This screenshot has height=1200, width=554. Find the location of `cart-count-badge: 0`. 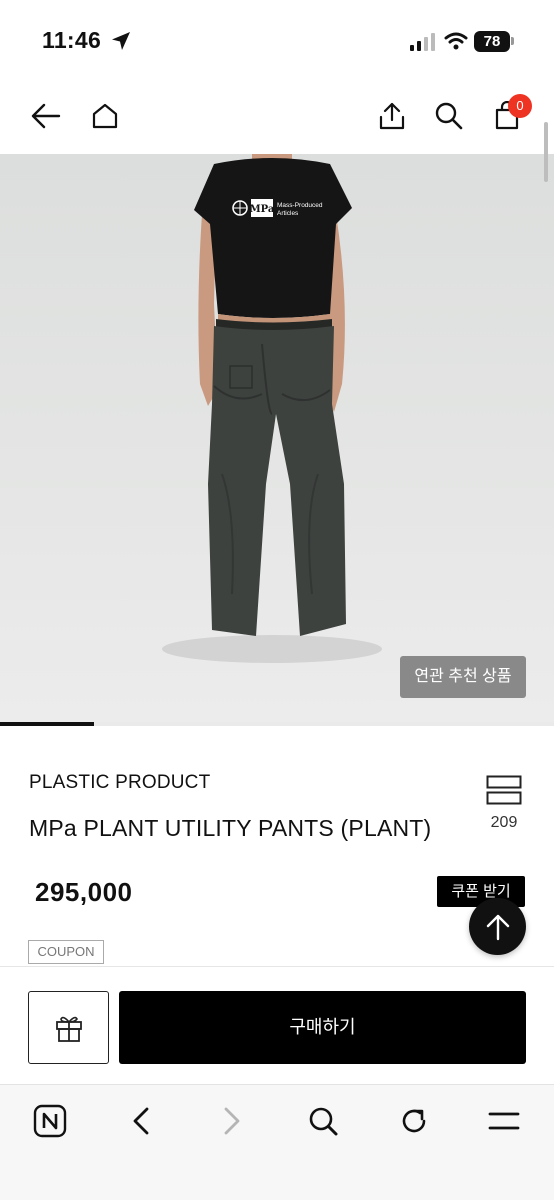

cart-count-badge: 0 is located at coordinates (520, 106).